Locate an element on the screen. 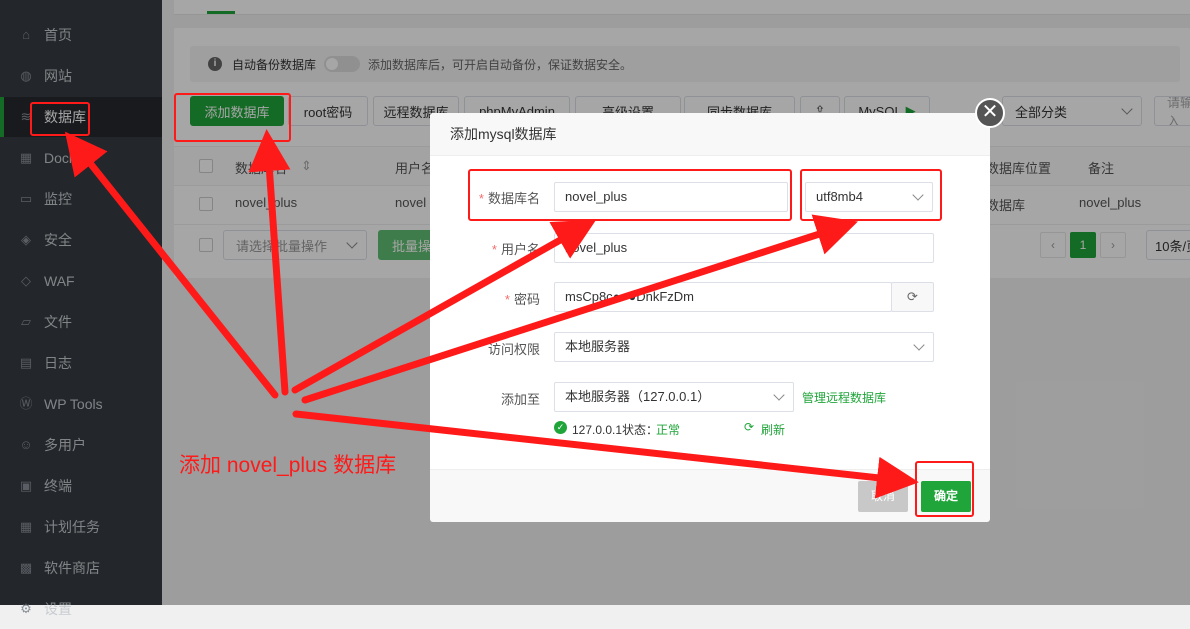 This screenshot has height=629, width=1190. arrow-to-dbname is located at coordinates (444, 306).